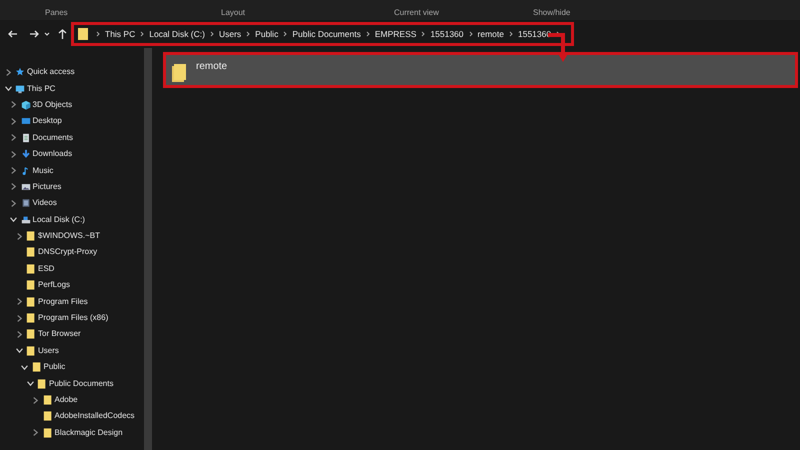  I want to click on breadcrumb: EMPRESS, so click(395, 34).